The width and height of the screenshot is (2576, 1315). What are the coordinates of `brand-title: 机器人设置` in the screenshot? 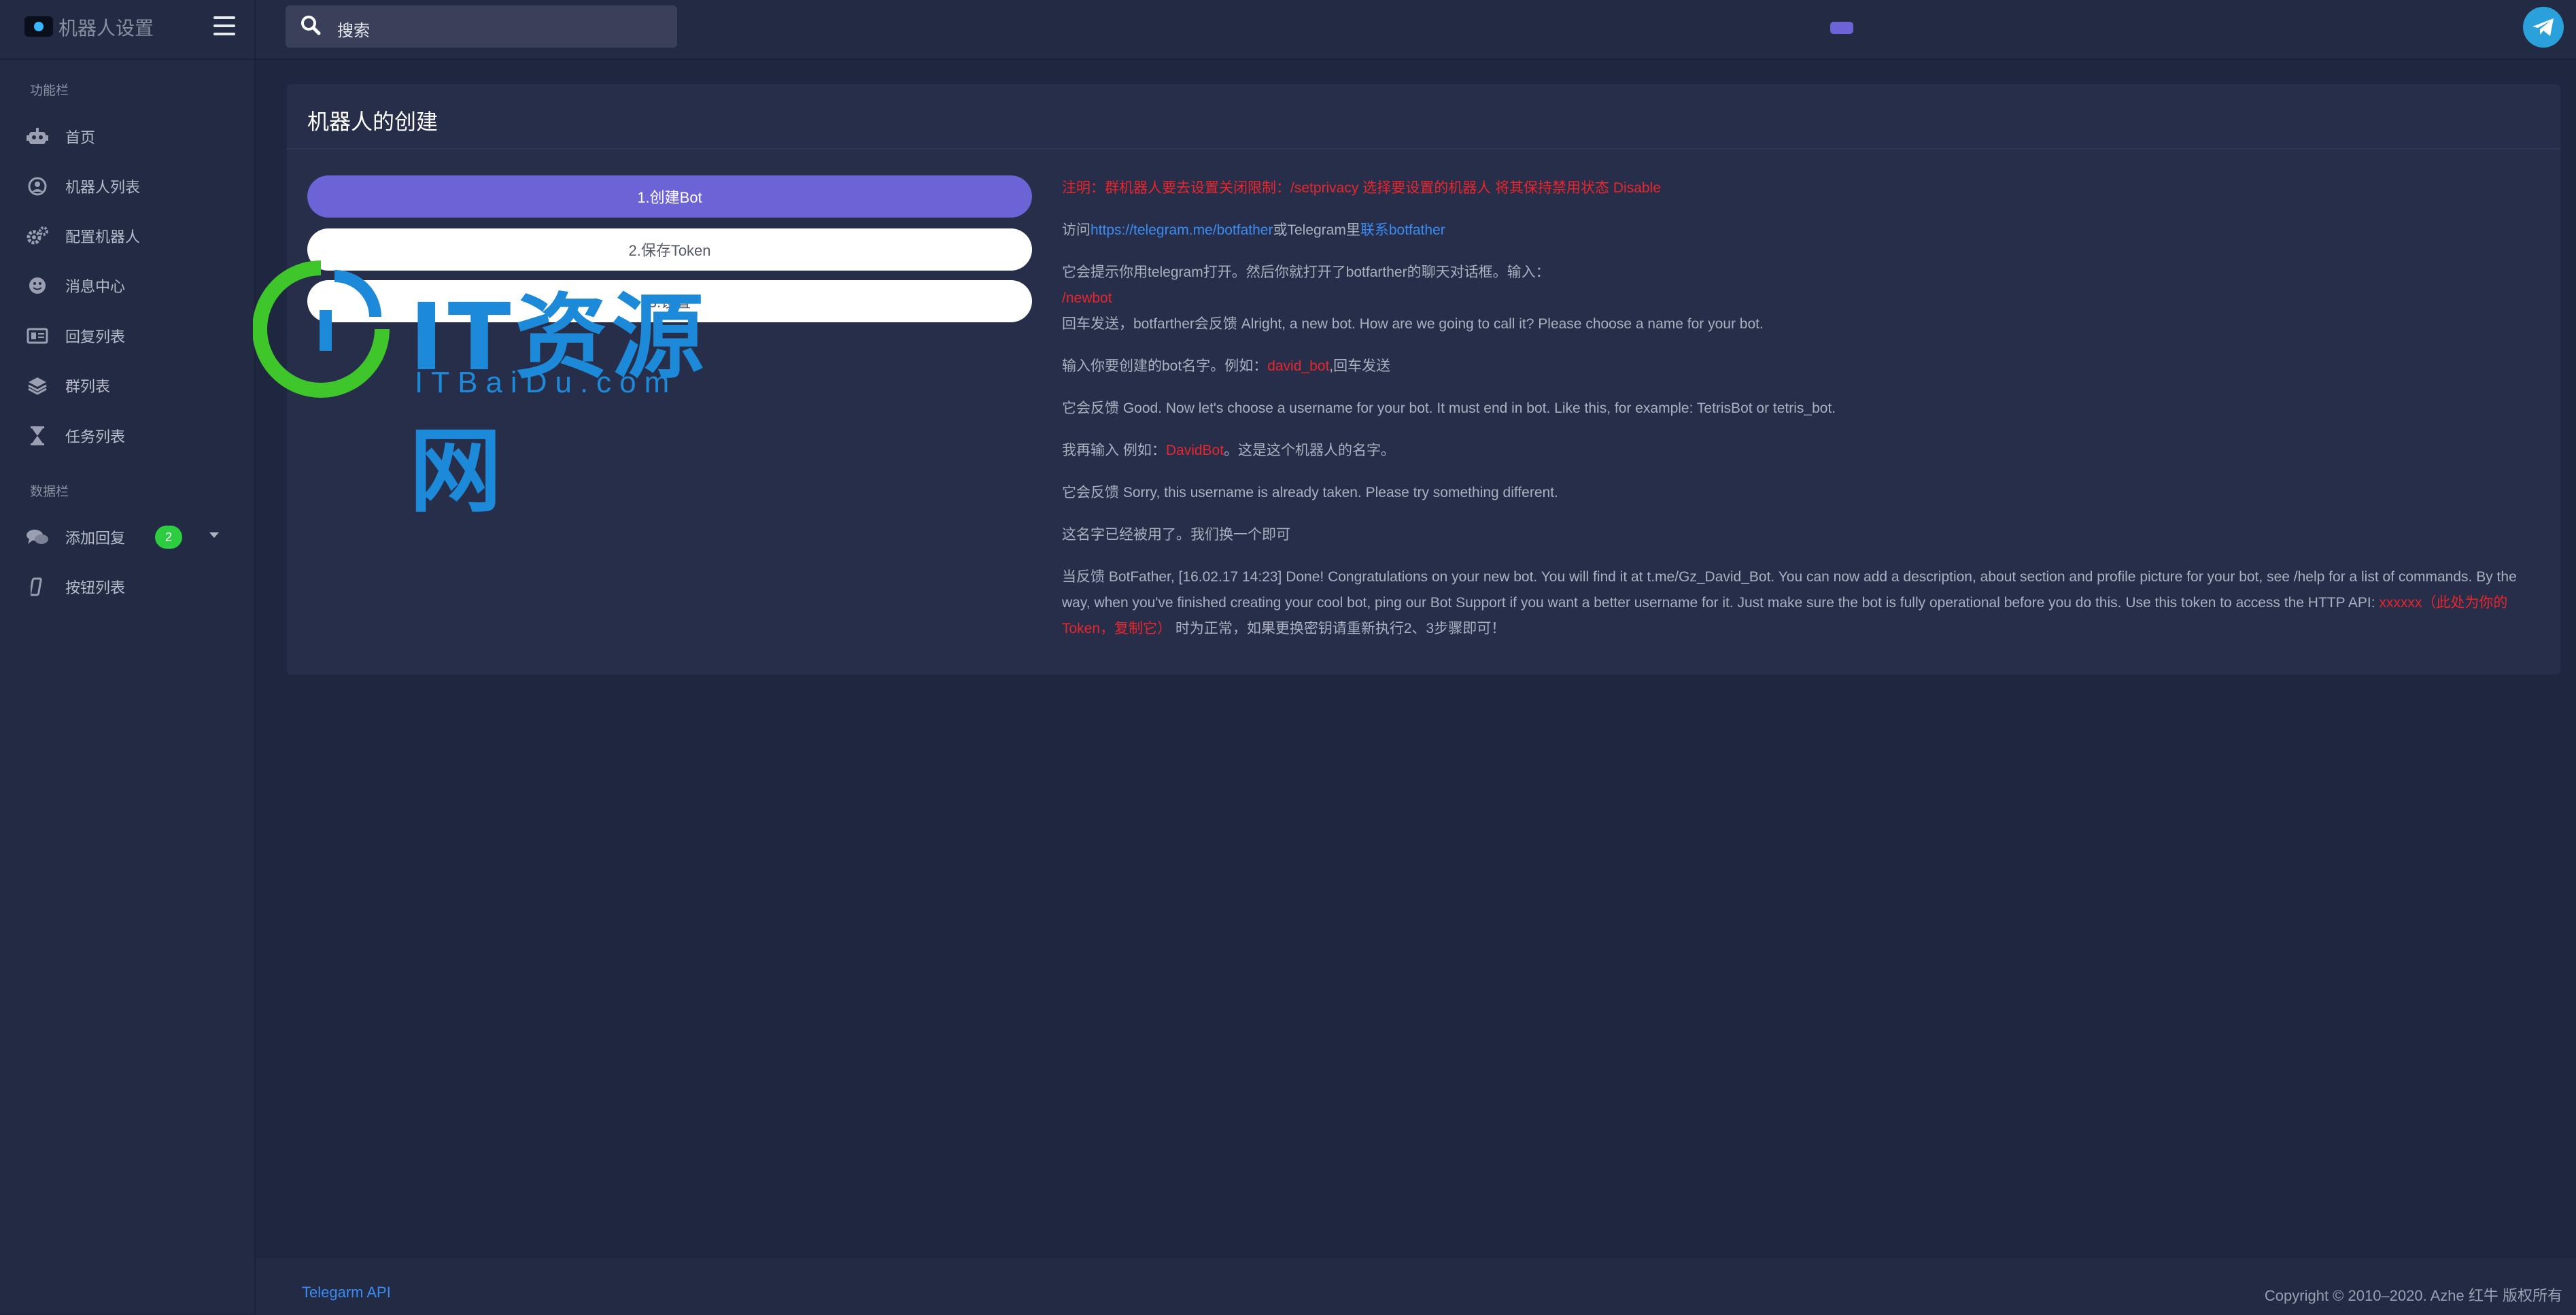 It's located at (106, 29).